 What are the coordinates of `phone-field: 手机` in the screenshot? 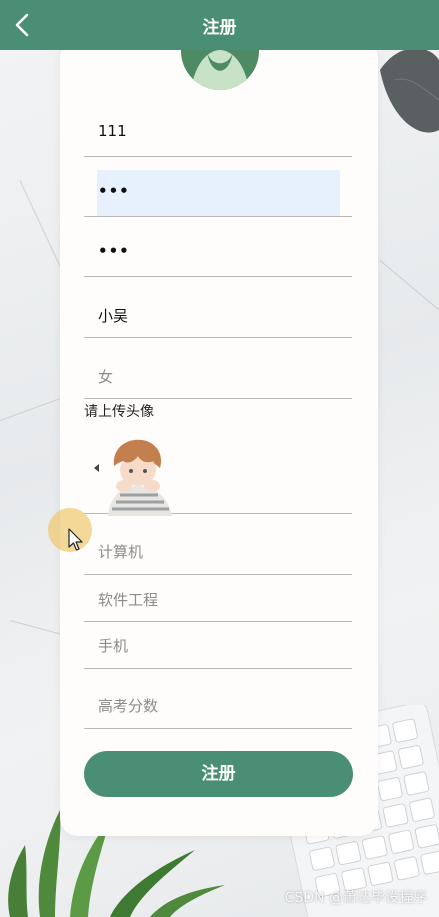 It's located at (218, 647).